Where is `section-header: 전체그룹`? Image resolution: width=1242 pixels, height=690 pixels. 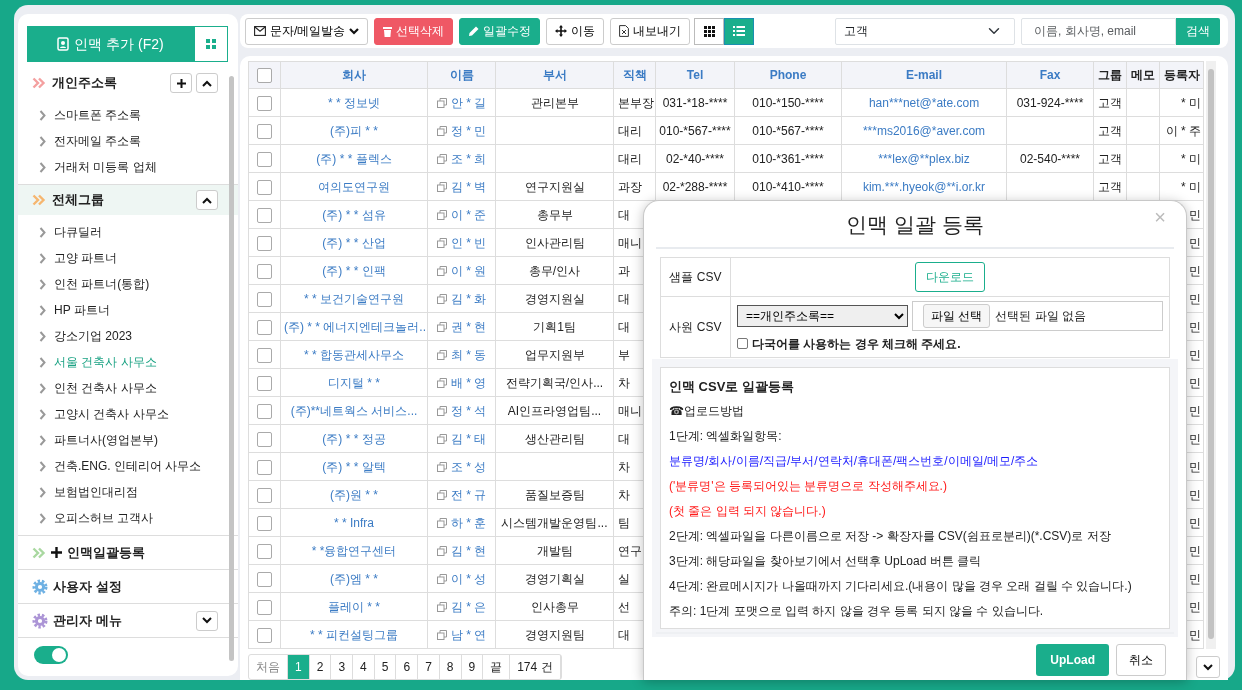
section-header: 전체그룹 is located at coordinates (128, 200).